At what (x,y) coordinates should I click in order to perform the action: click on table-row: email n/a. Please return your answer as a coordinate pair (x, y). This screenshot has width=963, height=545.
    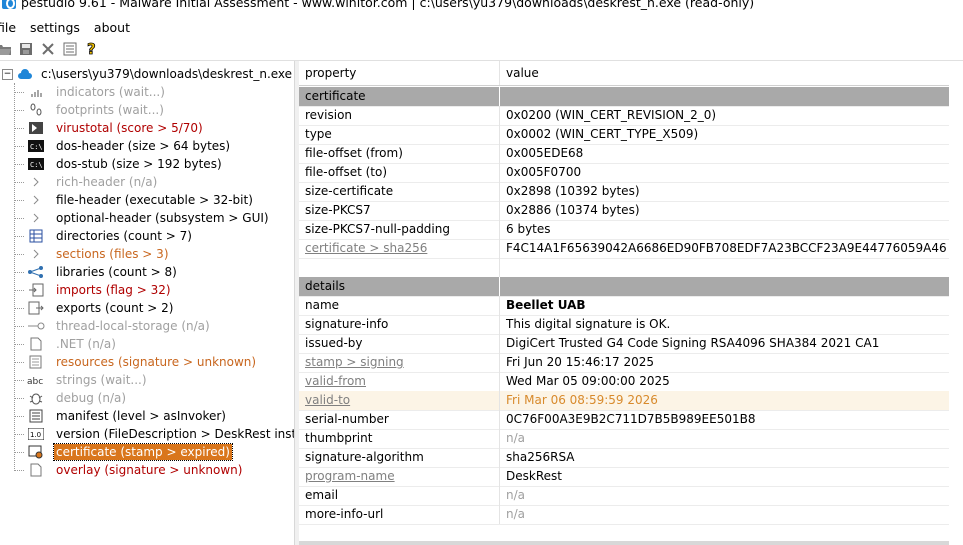
    Looking at the image, I should click on (624, 496).